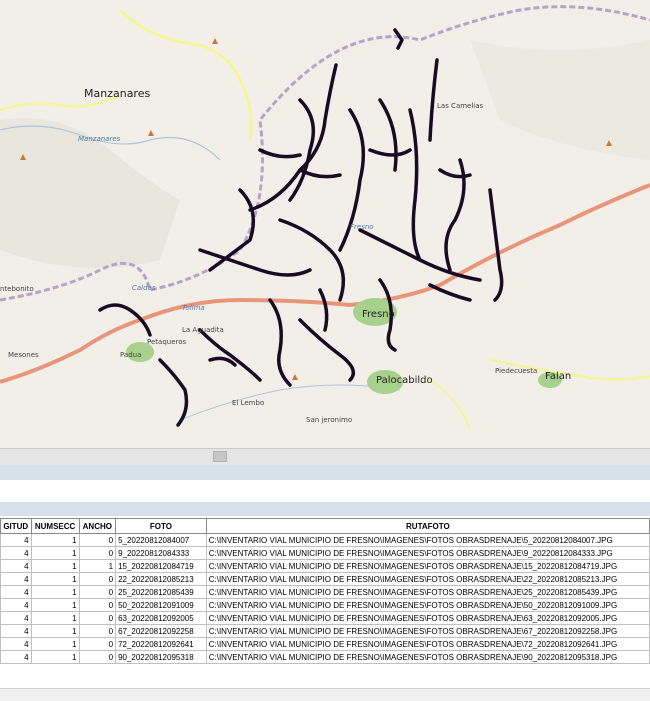 The width and height of the screenshot is (650, 701). What do you see at coordinates (97, 526) in the screenshot?
I see `column-header-ancho: ANCHO` at bounding box center [97, 526].